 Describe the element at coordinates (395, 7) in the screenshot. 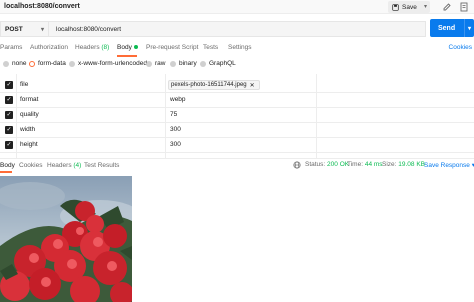

I see `save-icon` at that location.